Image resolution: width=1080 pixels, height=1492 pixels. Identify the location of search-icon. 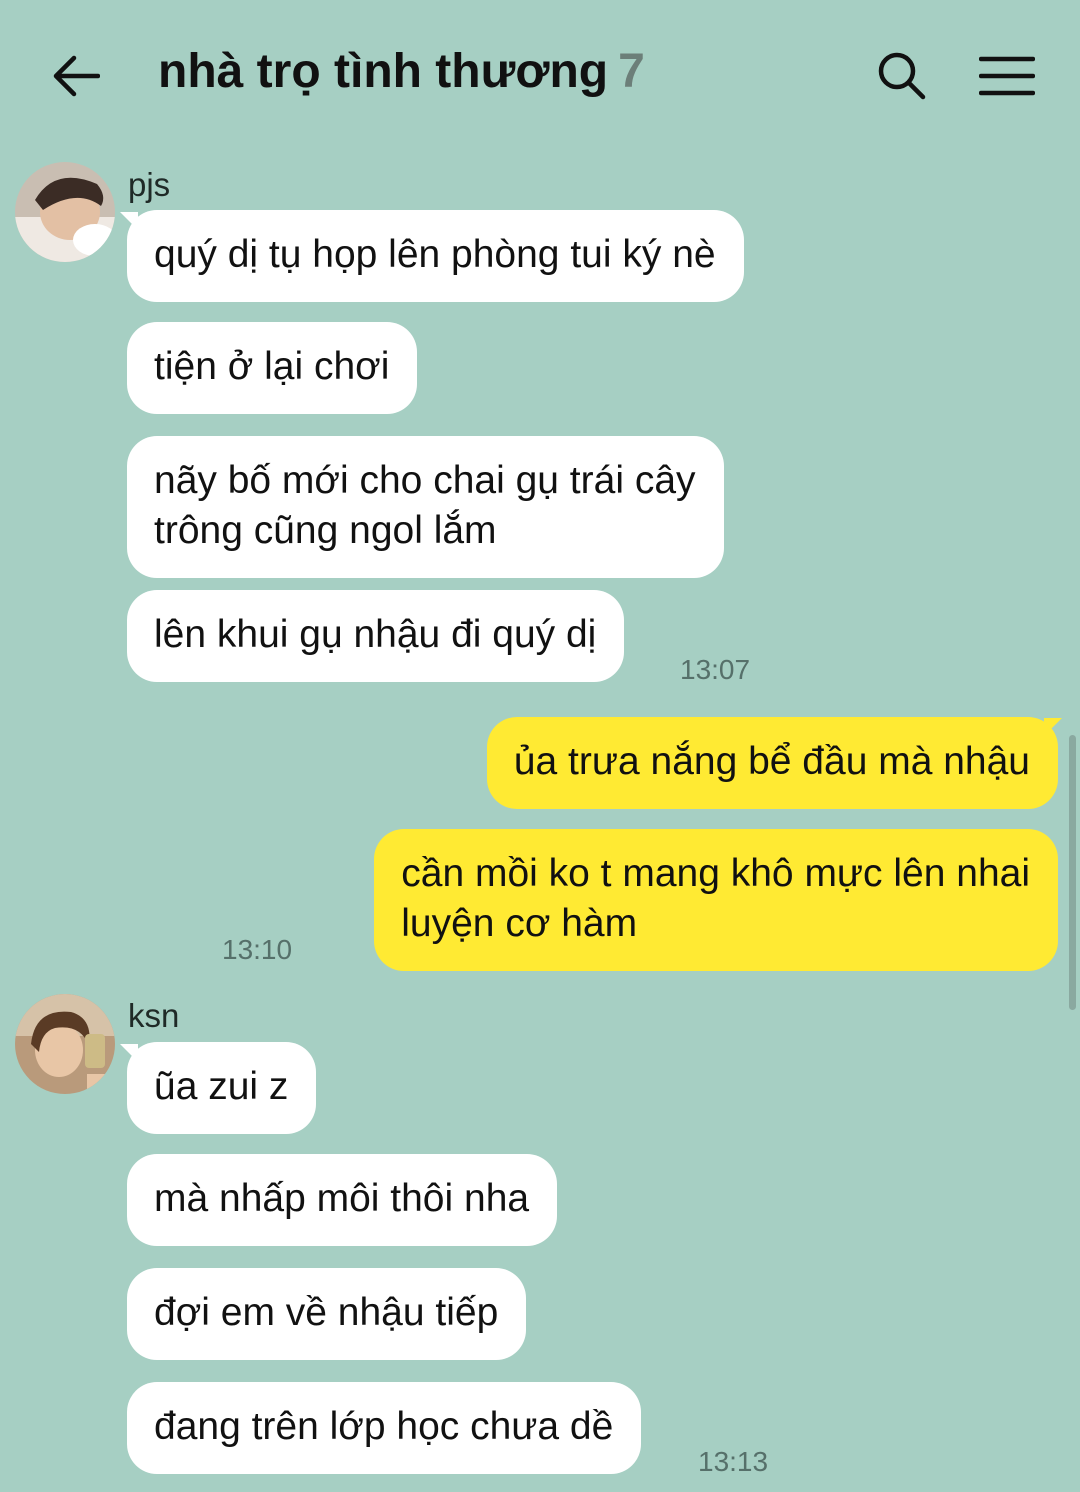
(902, 76).